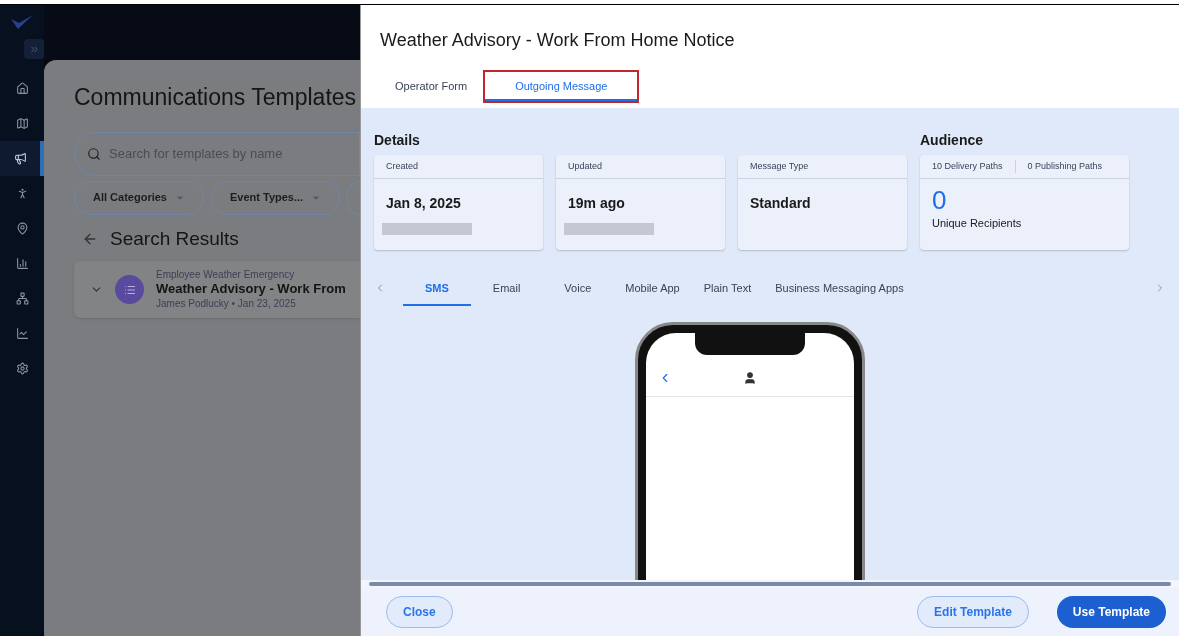 The width and height of the screenshot is (1179, 636). What do you see at coordinates (22, 263) in the screenshot?
I see `bar-chart-icon` at bounding box center [22, 263].